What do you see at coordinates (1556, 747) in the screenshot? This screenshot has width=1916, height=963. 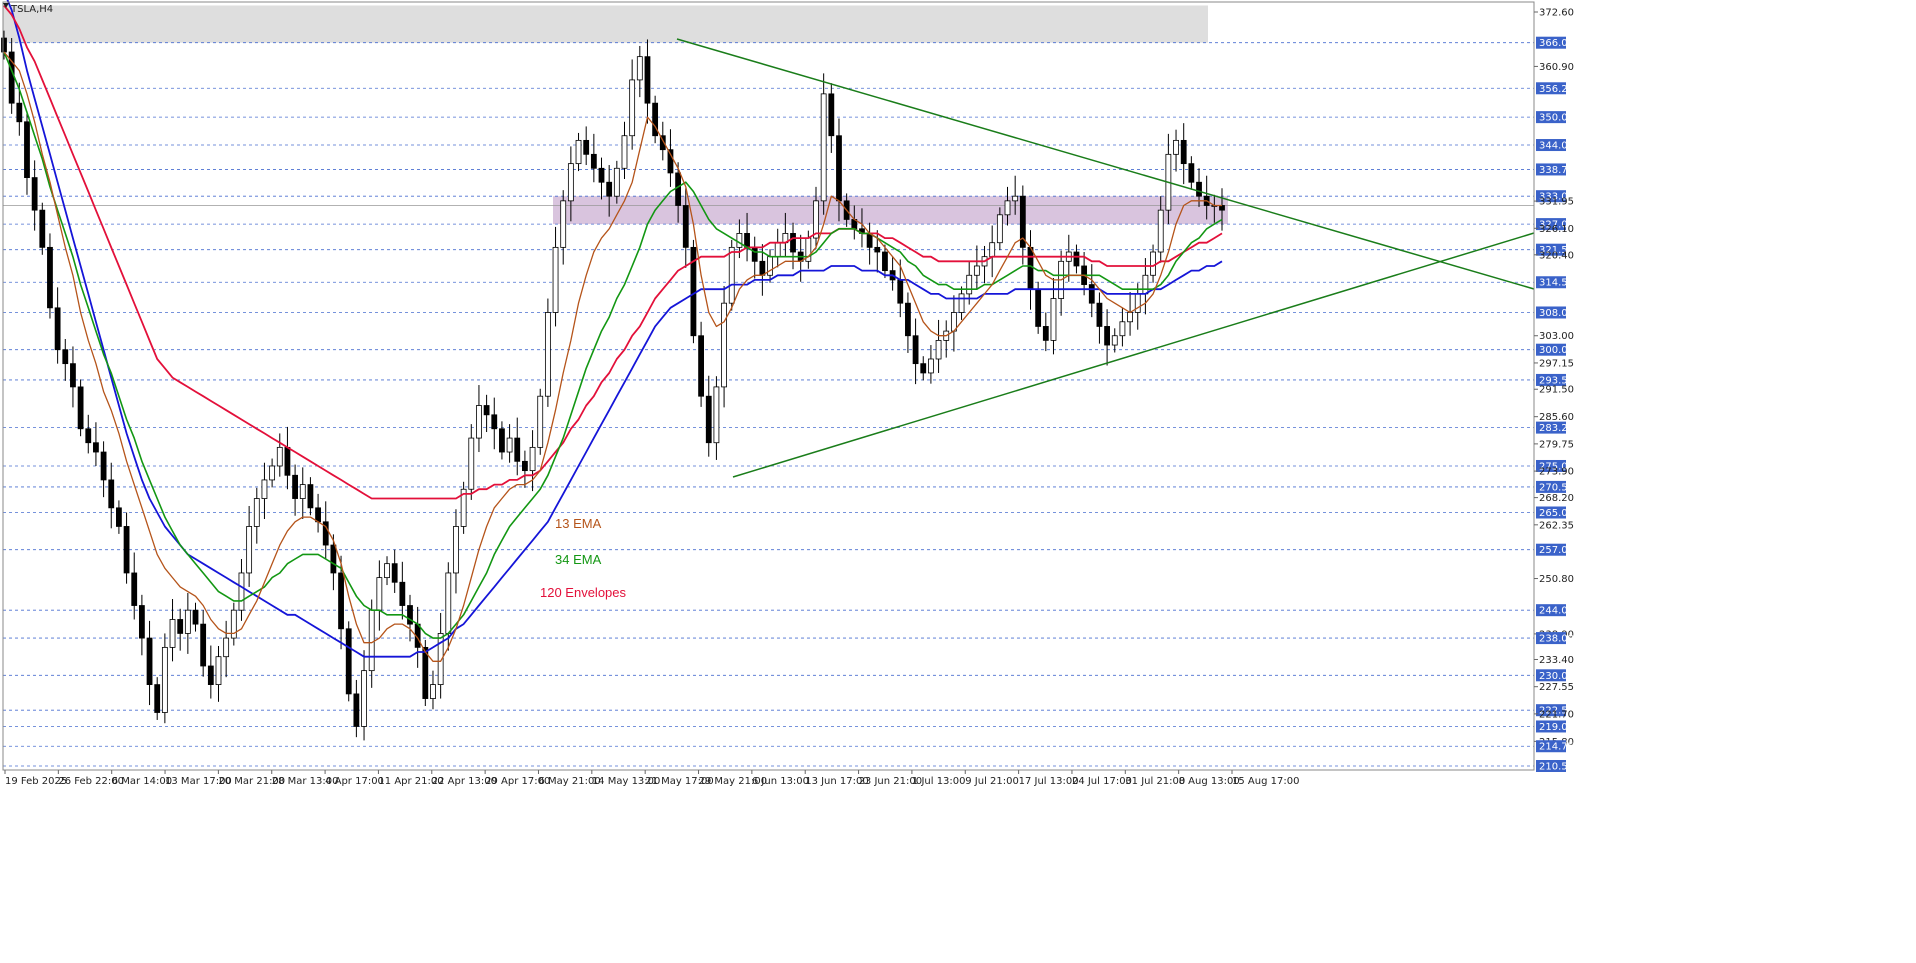 I see `price-label: 214.75` at bounding box center [1556, 747].